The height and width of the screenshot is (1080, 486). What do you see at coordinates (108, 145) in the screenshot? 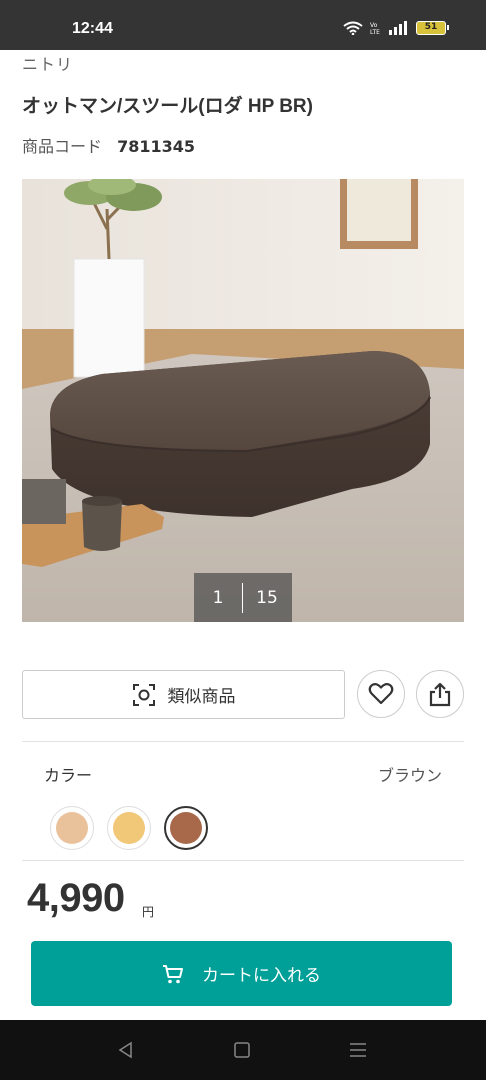
I see `product-code-row: 商品コード 7811345` at bounding box center [108, 145].